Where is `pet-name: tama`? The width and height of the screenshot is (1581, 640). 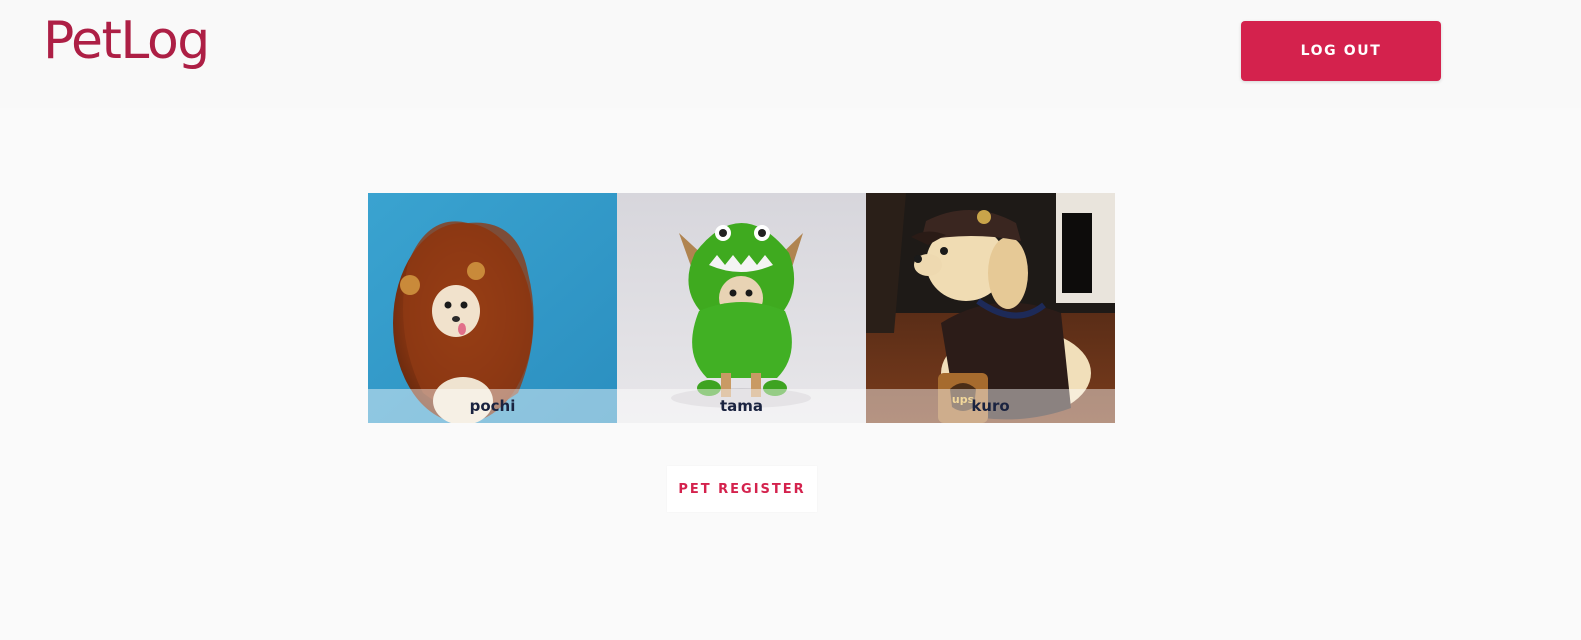
pet-name: tama is located at coordinates (741, 406).